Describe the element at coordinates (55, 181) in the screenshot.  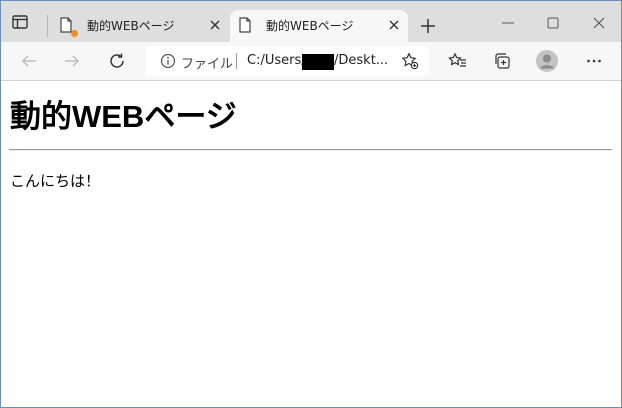
I see `greeting-text: こんにちは！` at that location.